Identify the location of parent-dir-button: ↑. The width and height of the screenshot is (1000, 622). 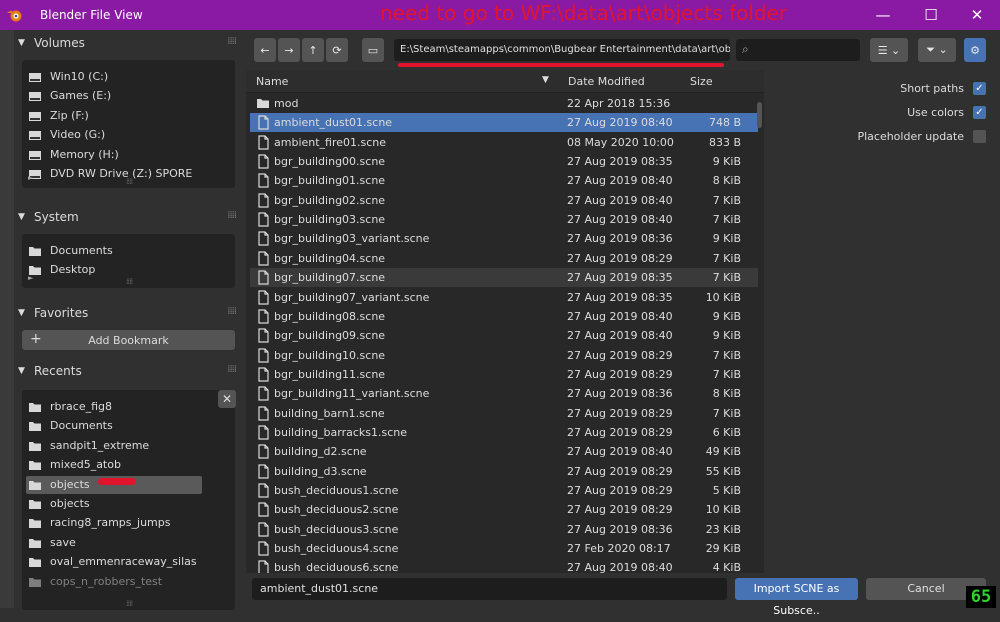
(313, 50).